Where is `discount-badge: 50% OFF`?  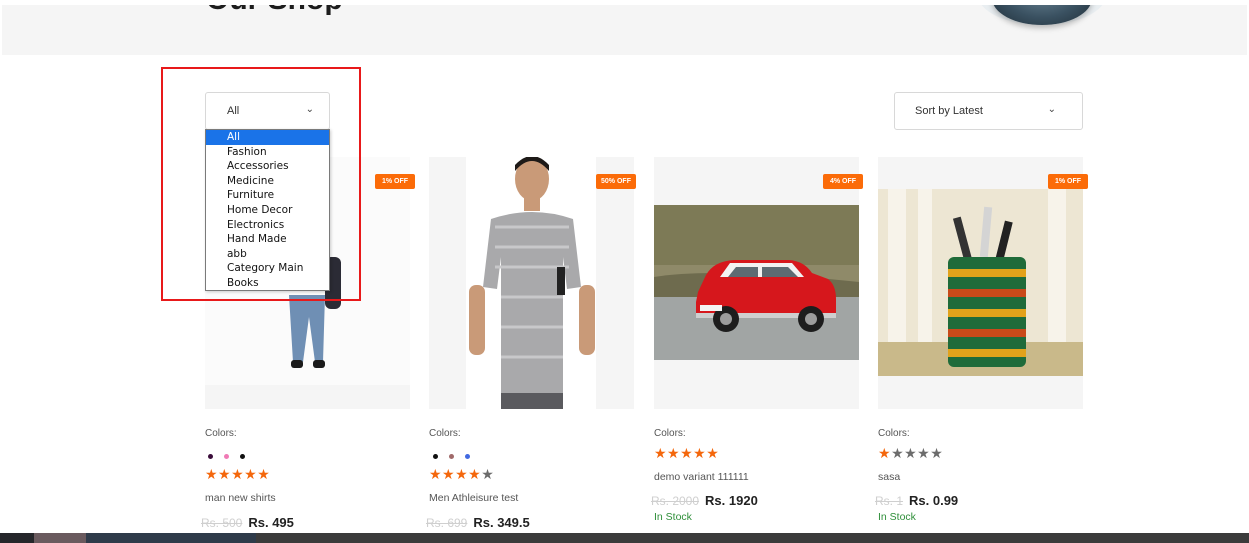
discount-badge: 50% OFF is located at coordinates (616, 181).